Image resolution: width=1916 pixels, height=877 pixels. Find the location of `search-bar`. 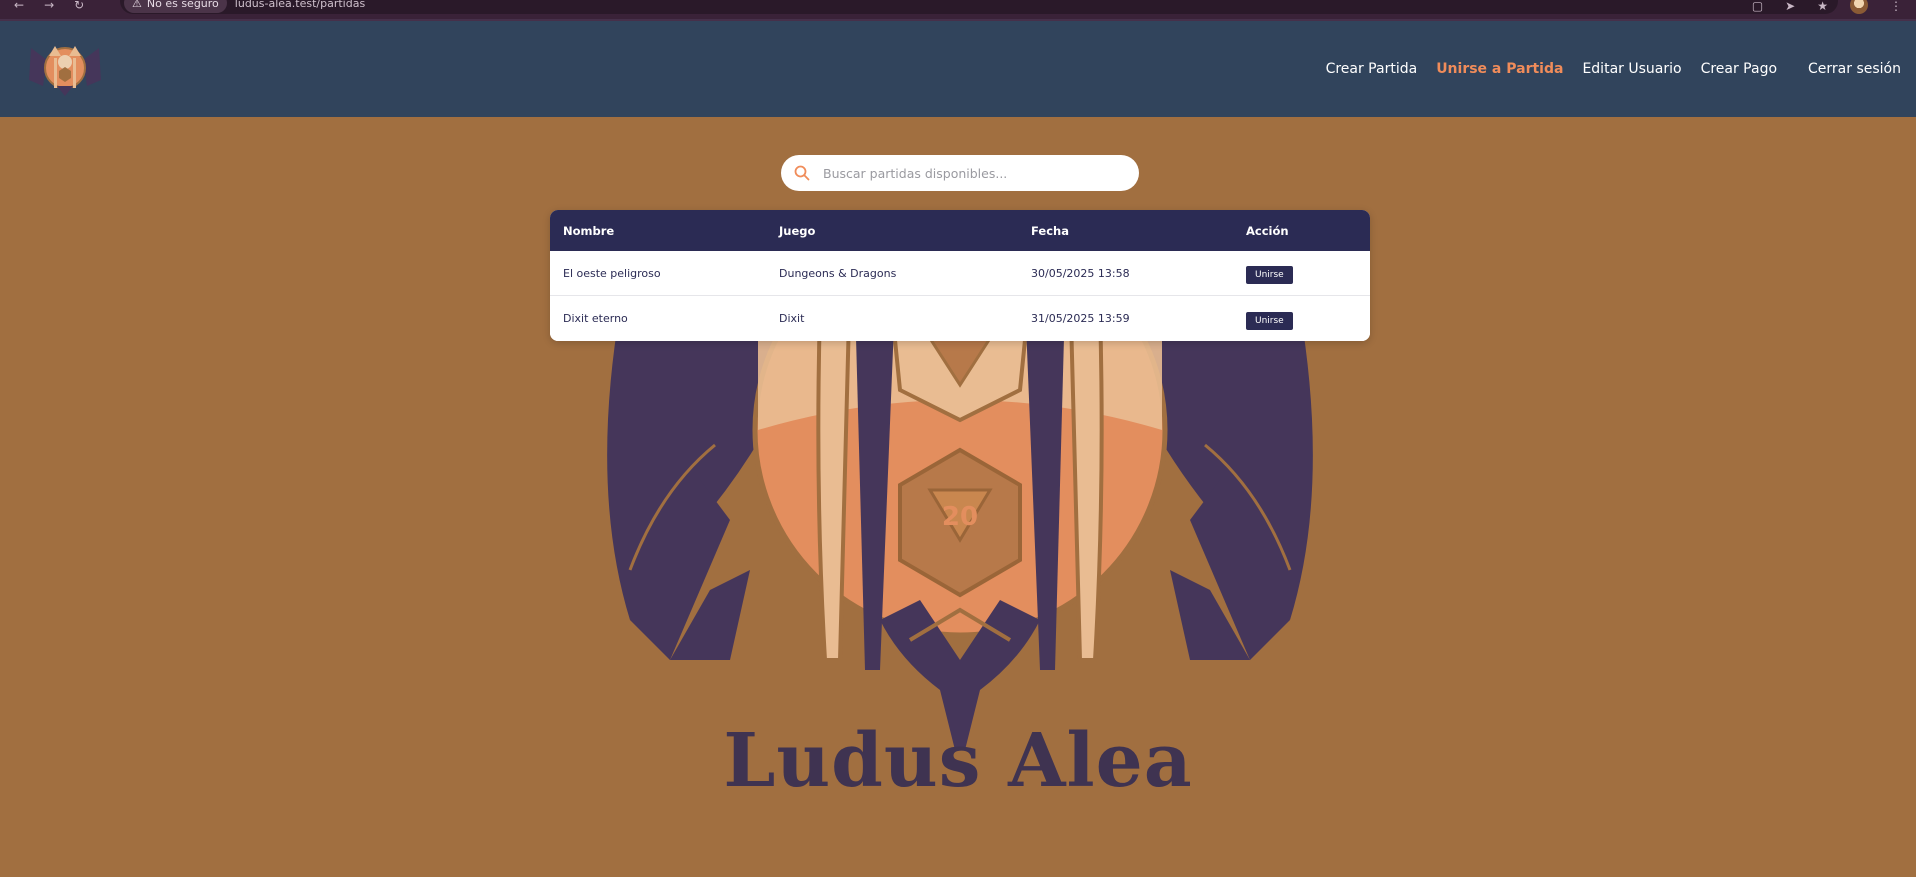

search-bar is located at coordinates (960, 173).